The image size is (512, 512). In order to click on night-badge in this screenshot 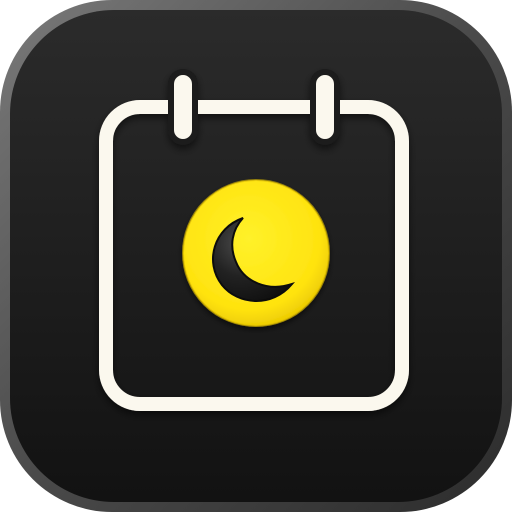, I will do `click(256, 253)`.